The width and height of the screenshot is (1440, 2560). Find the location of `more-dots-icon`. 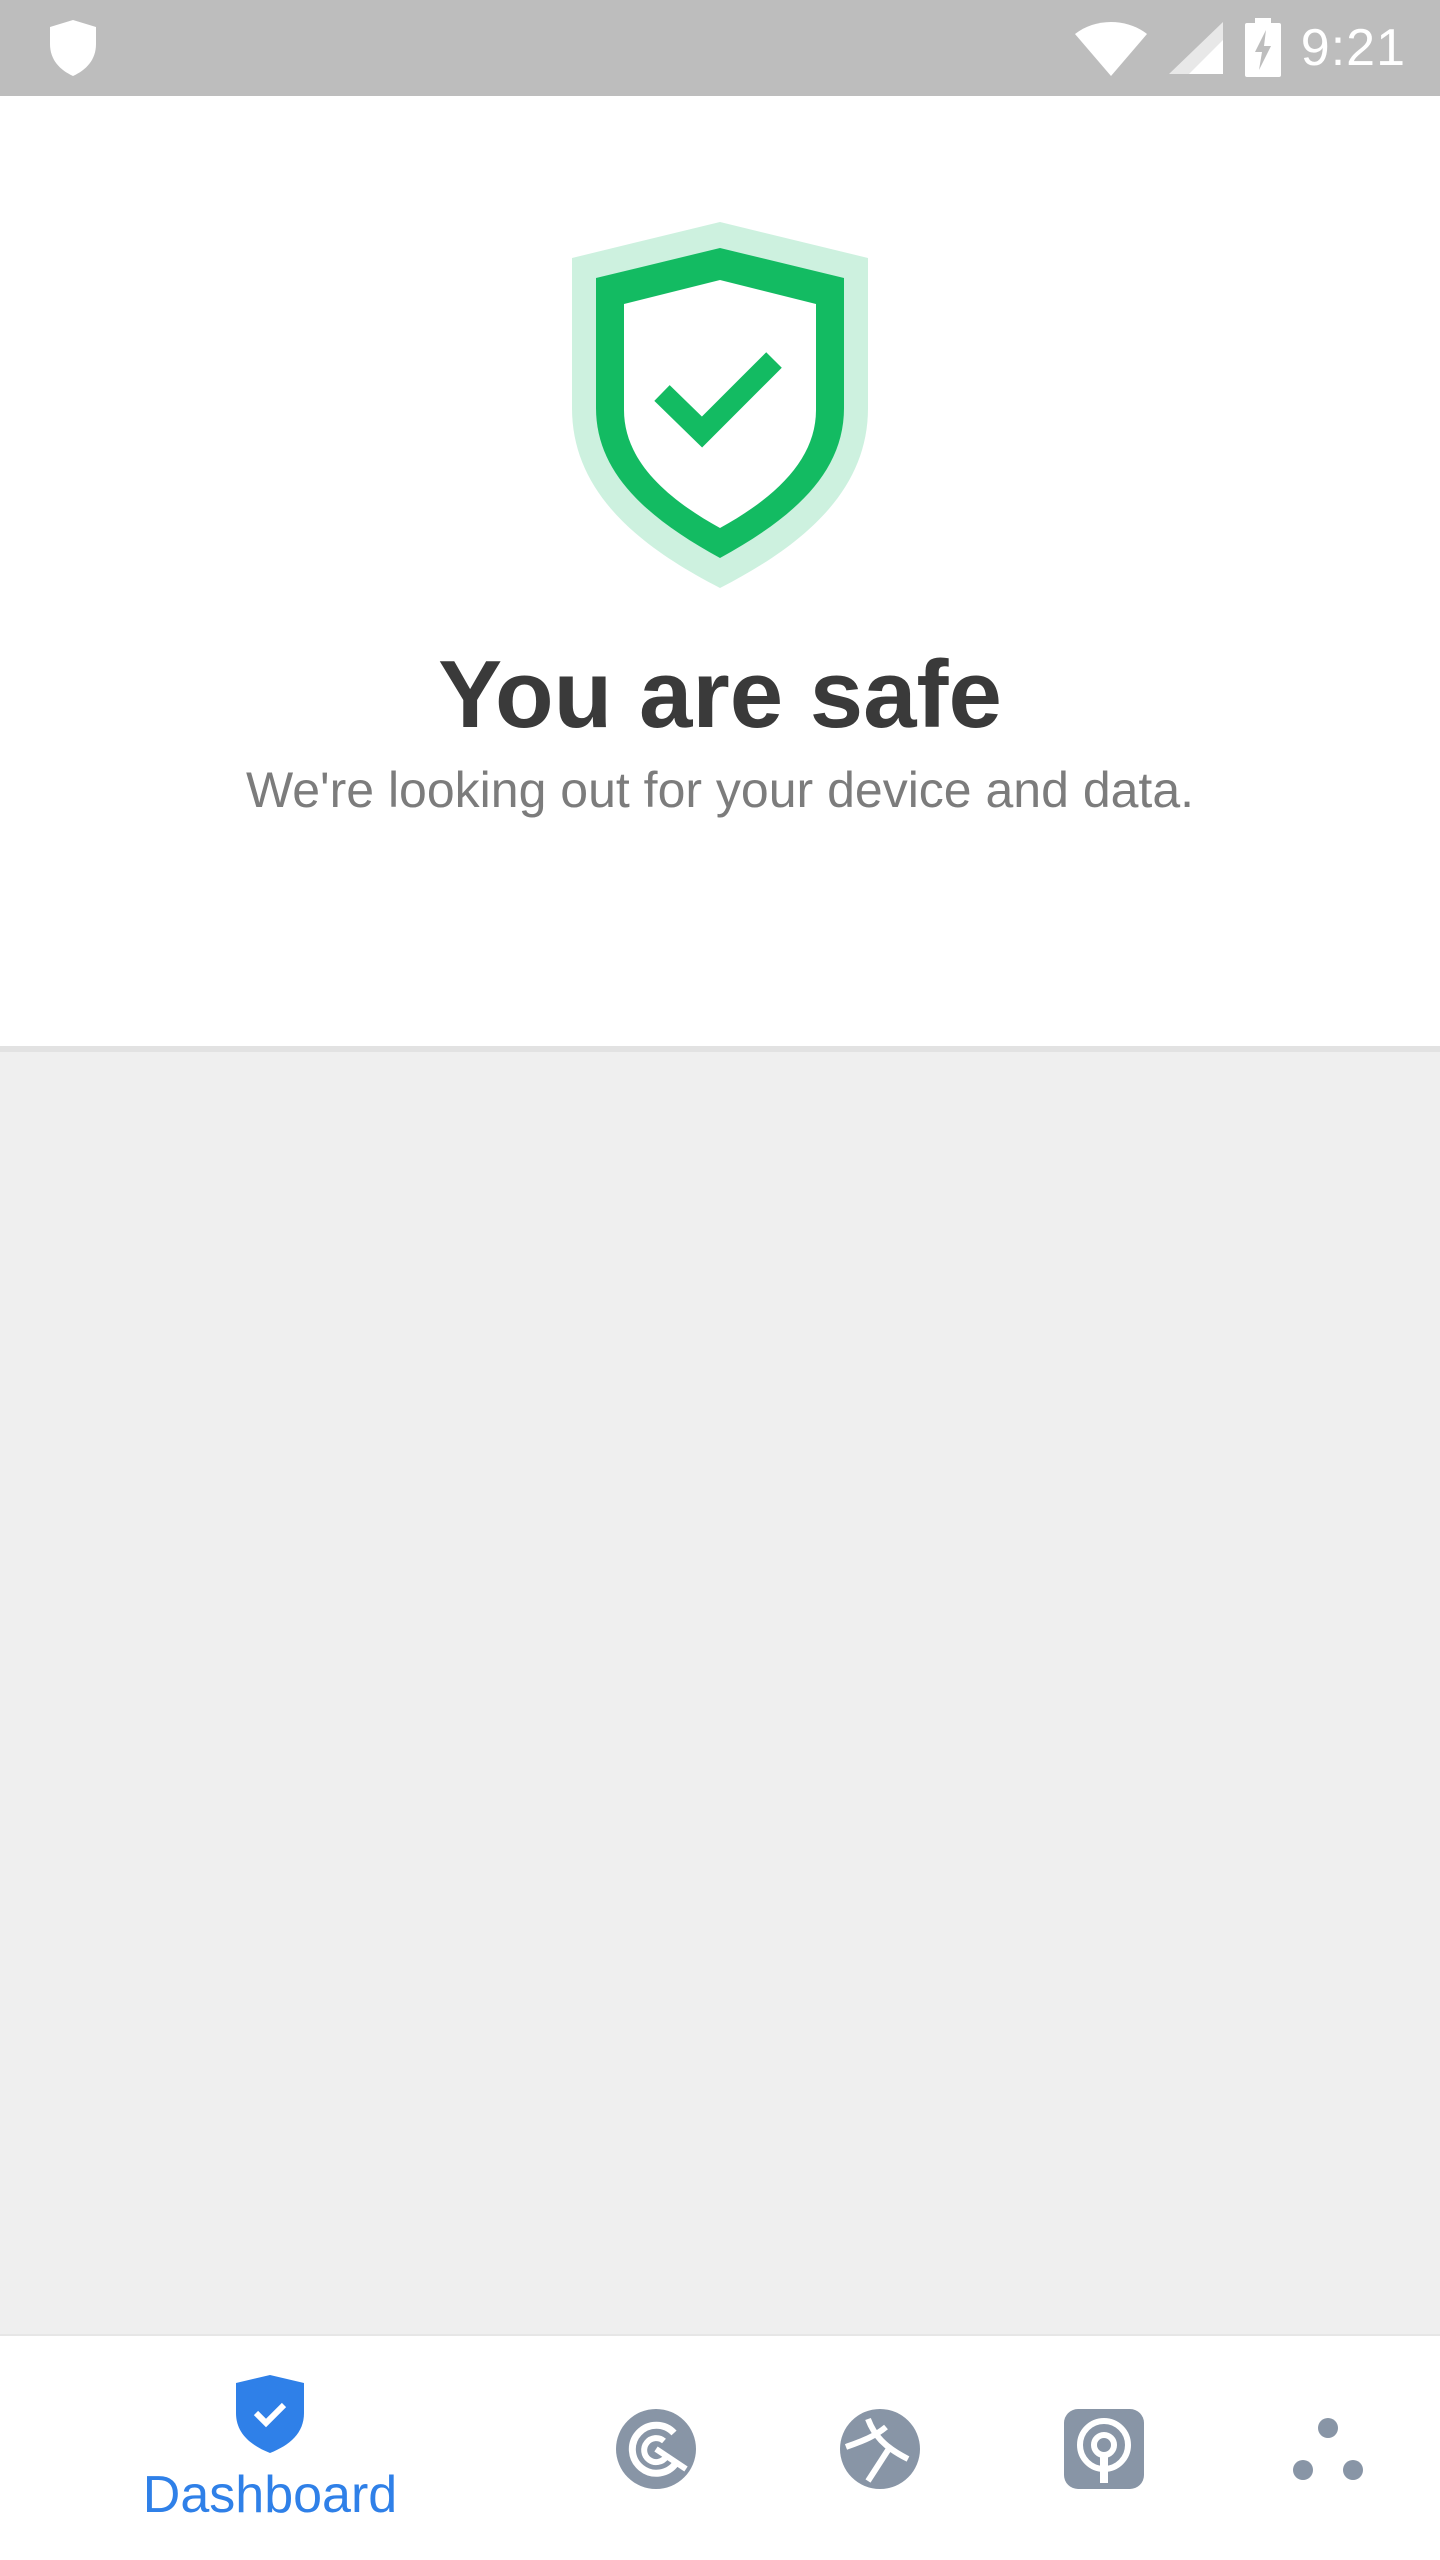

more-dots-icon is located at coordinates (1328, 2449).